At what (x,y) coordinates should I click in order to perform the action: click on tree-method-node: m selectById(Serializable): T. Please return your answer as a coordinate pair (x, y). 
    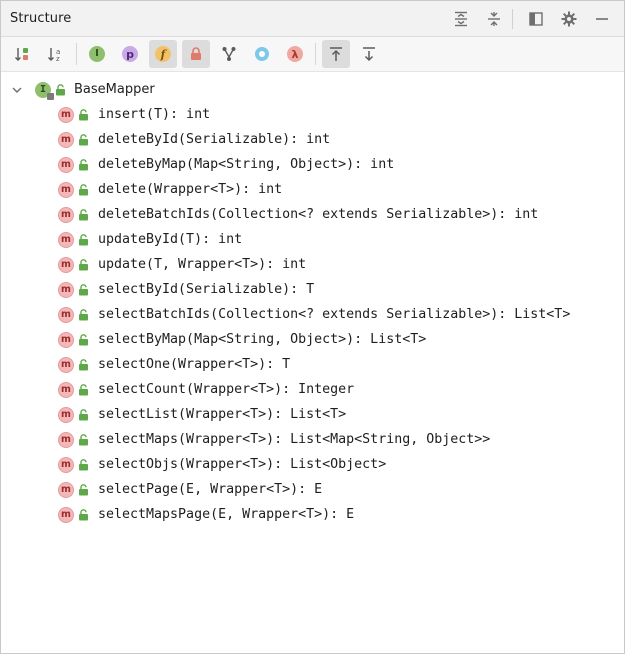
    Looking at the image, I should click on (312, 289).